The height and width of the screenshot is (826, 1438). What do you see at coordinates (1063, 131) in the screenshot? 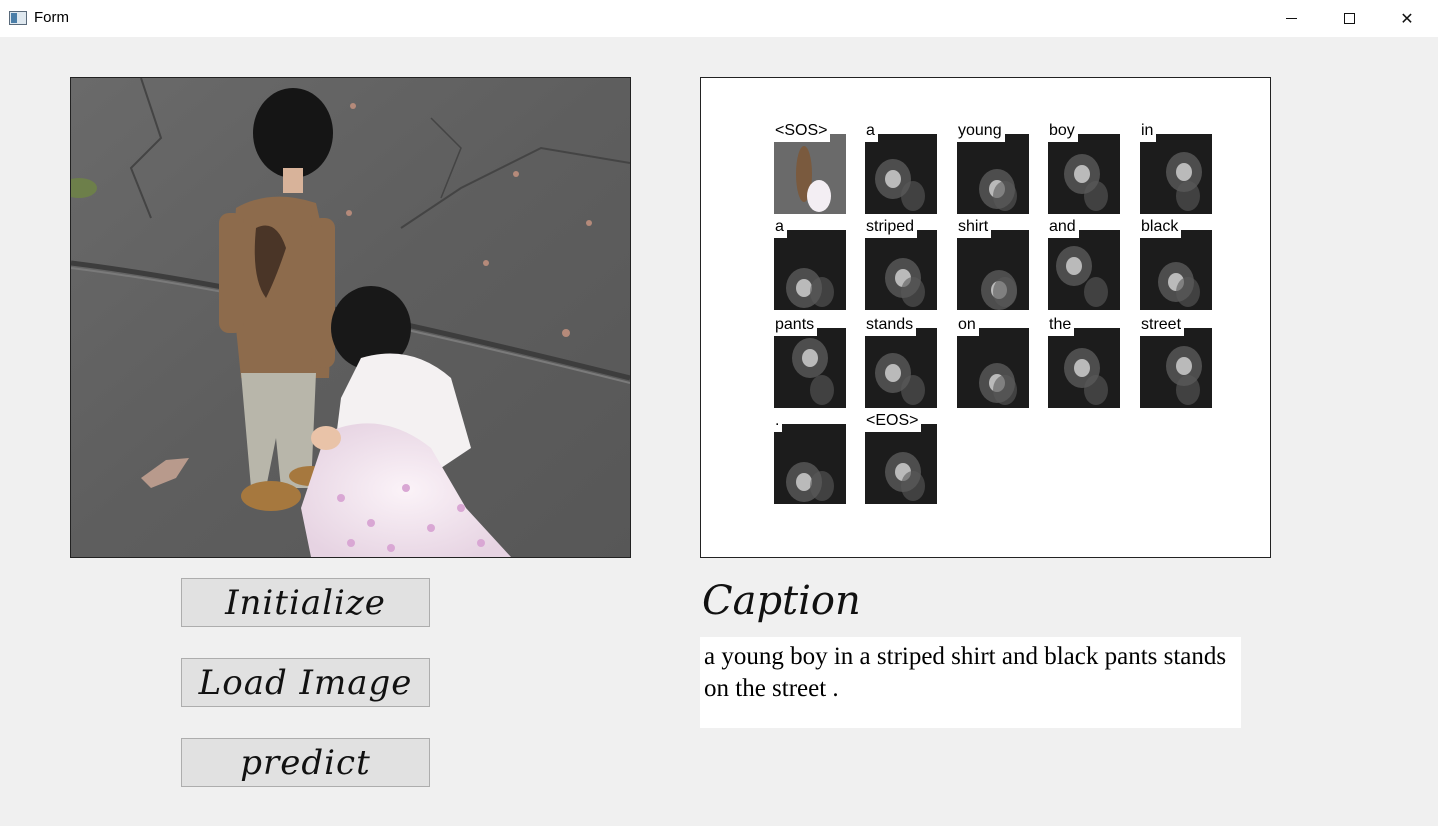
I see `attention-token-label: boy` at bounding box center [1063, 131].